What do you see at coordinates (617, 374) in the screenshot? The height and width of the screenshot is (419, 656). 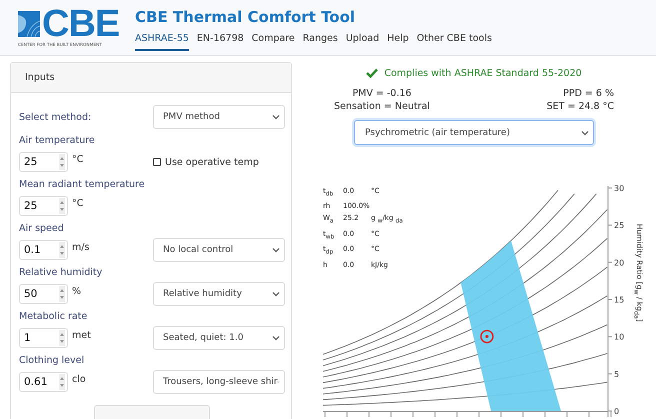 I see `axis-tick-label: 5` at bounding box center [617, 374].